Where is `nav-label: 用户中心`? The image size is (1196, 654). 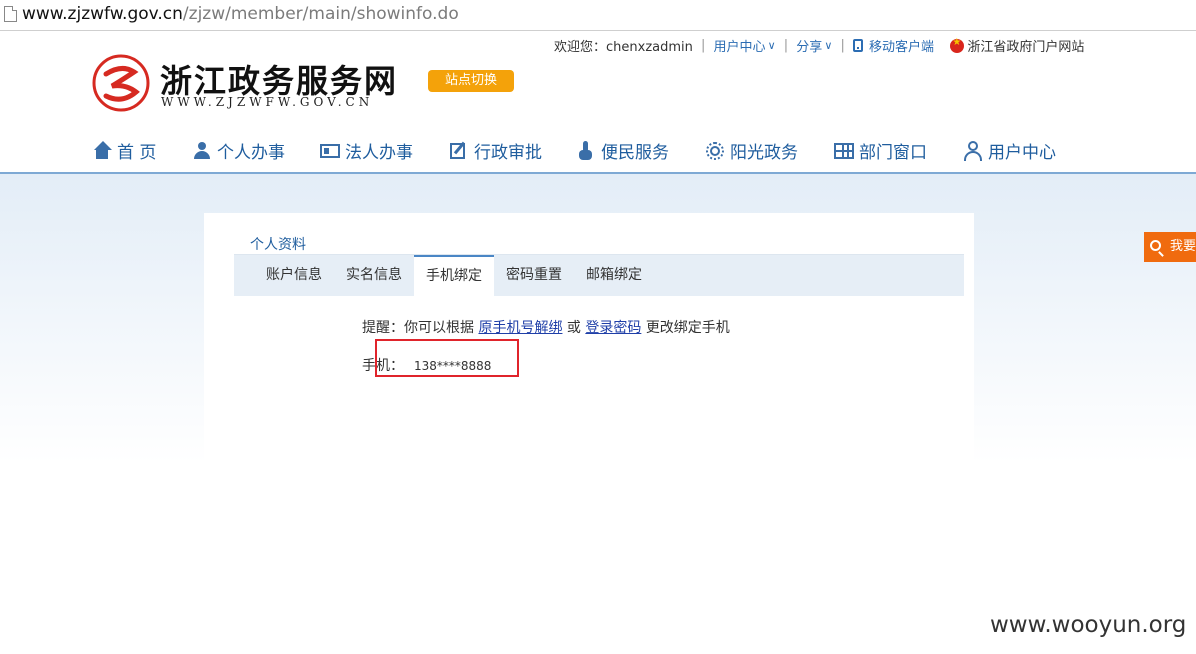 nav-label: 用户中心 is located at coordinates (1022, 153).